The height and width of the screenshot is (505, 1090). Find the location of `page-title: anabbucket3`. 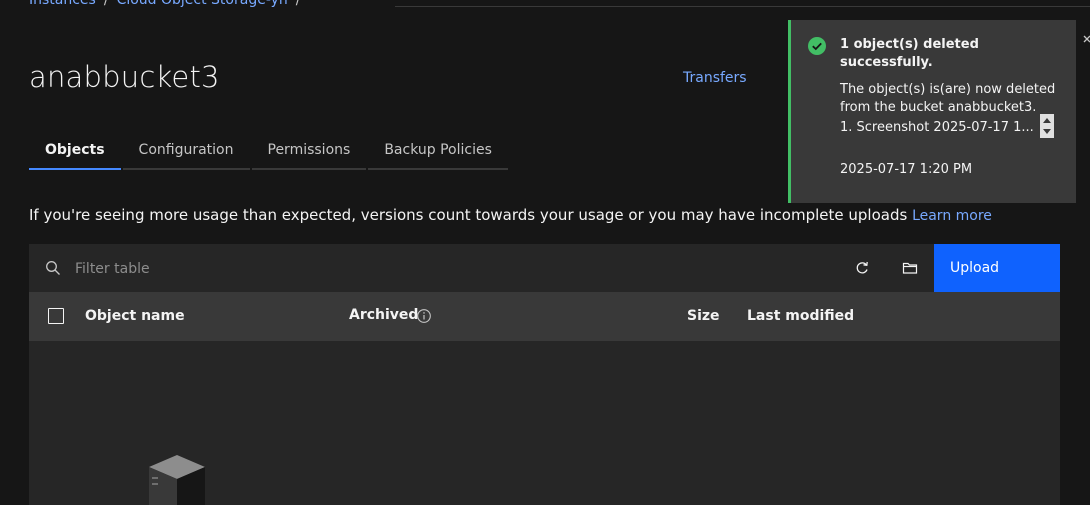

page-title: anabbucket3 is located at coordinates (124, 77).